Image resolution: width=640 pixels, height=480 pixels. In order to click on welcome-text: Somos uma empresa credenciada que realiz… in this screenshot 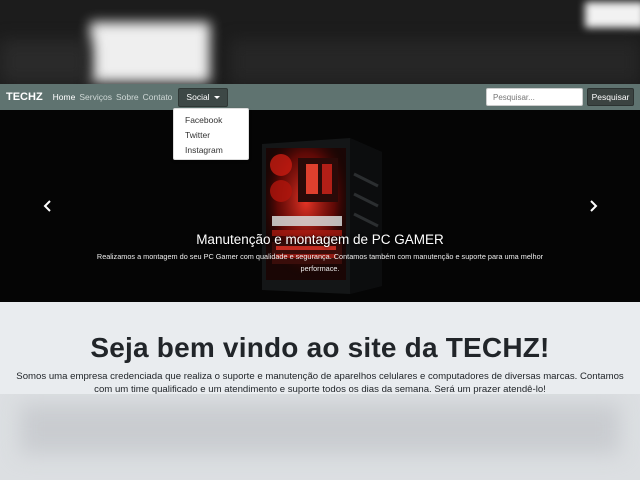, I will do `click(320, 383)`.